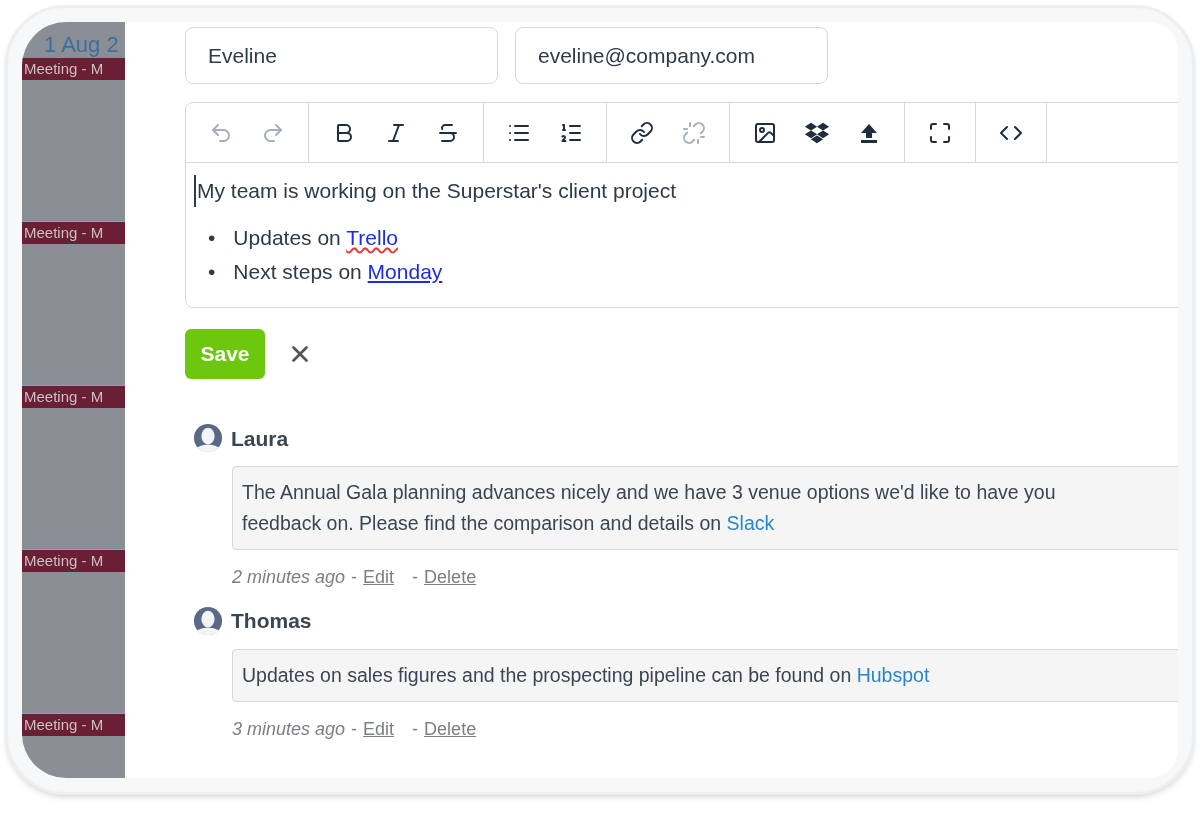  Describe the element at coordinates (586, 675) in the screenshot. I see `comment-text: Updates on sales figures and the prospecting pipeline can be found on Hubspot` at that location.